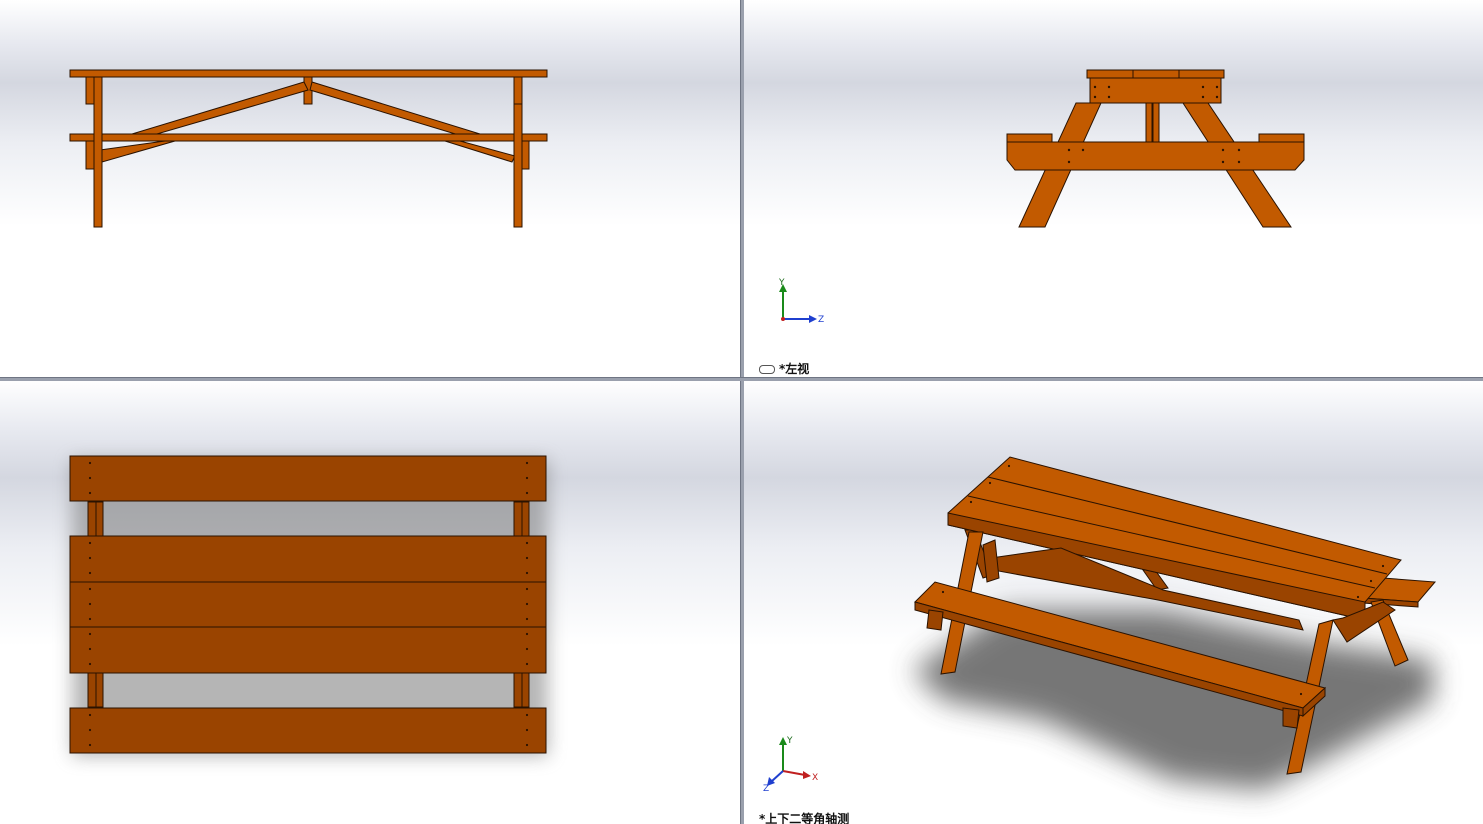  Describe the element at coordinates (1281, 138) in the screenshot. I see `bench-seat-right` at that location.